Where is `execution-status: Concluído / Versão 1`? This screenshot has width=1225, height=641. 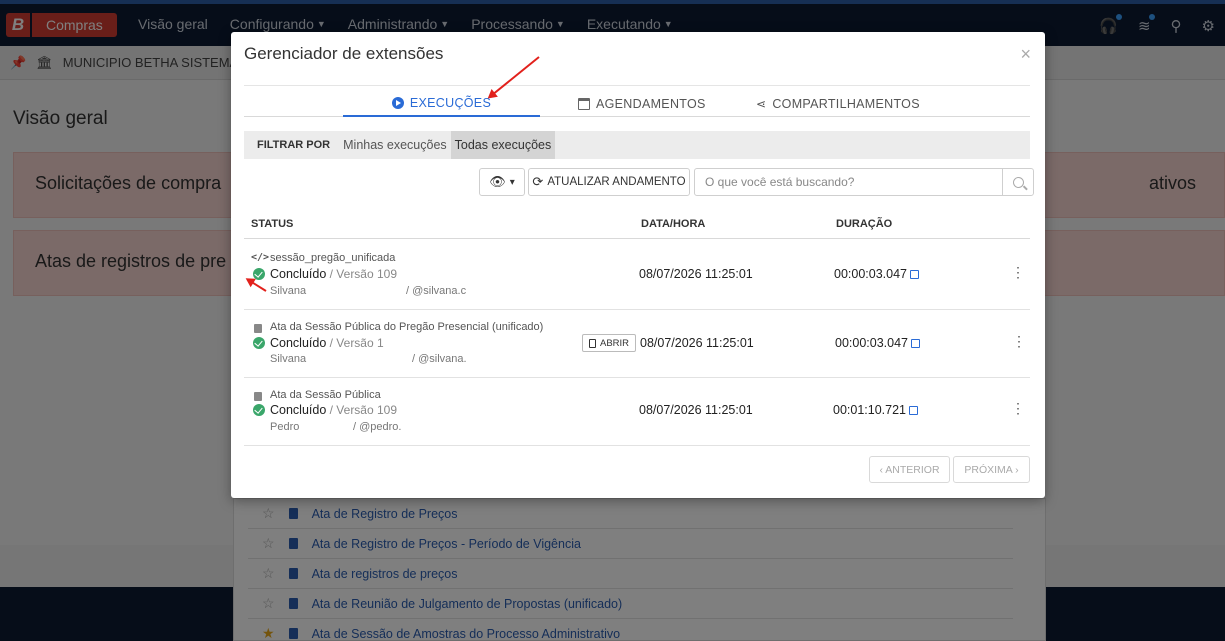 execution-status: Concluído / Versão 1 is located at coordinates (327, 343).